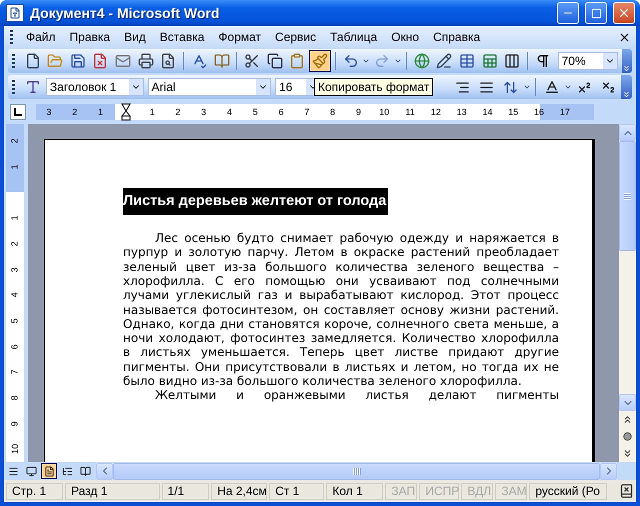 Image resolution: width=640 pixels, height=506 pixels. I want to click on vertical-scrollbar, so click(627, 293).